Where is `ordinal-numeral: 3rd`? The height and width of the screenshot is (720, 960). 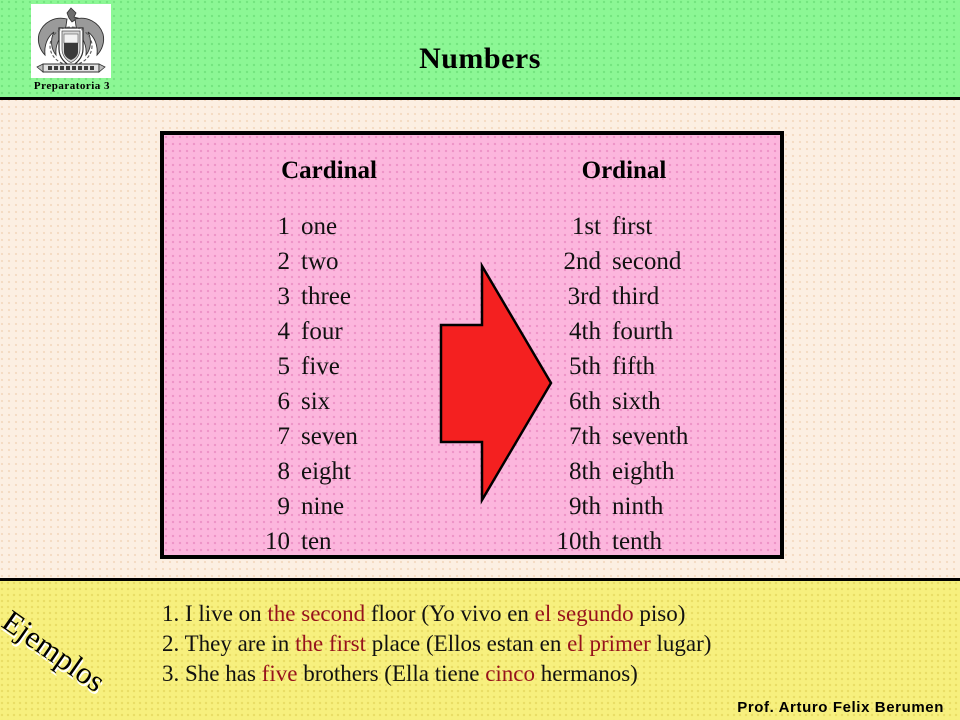
ordinal-numeral: 3rd is located at coordinates (584, 296).